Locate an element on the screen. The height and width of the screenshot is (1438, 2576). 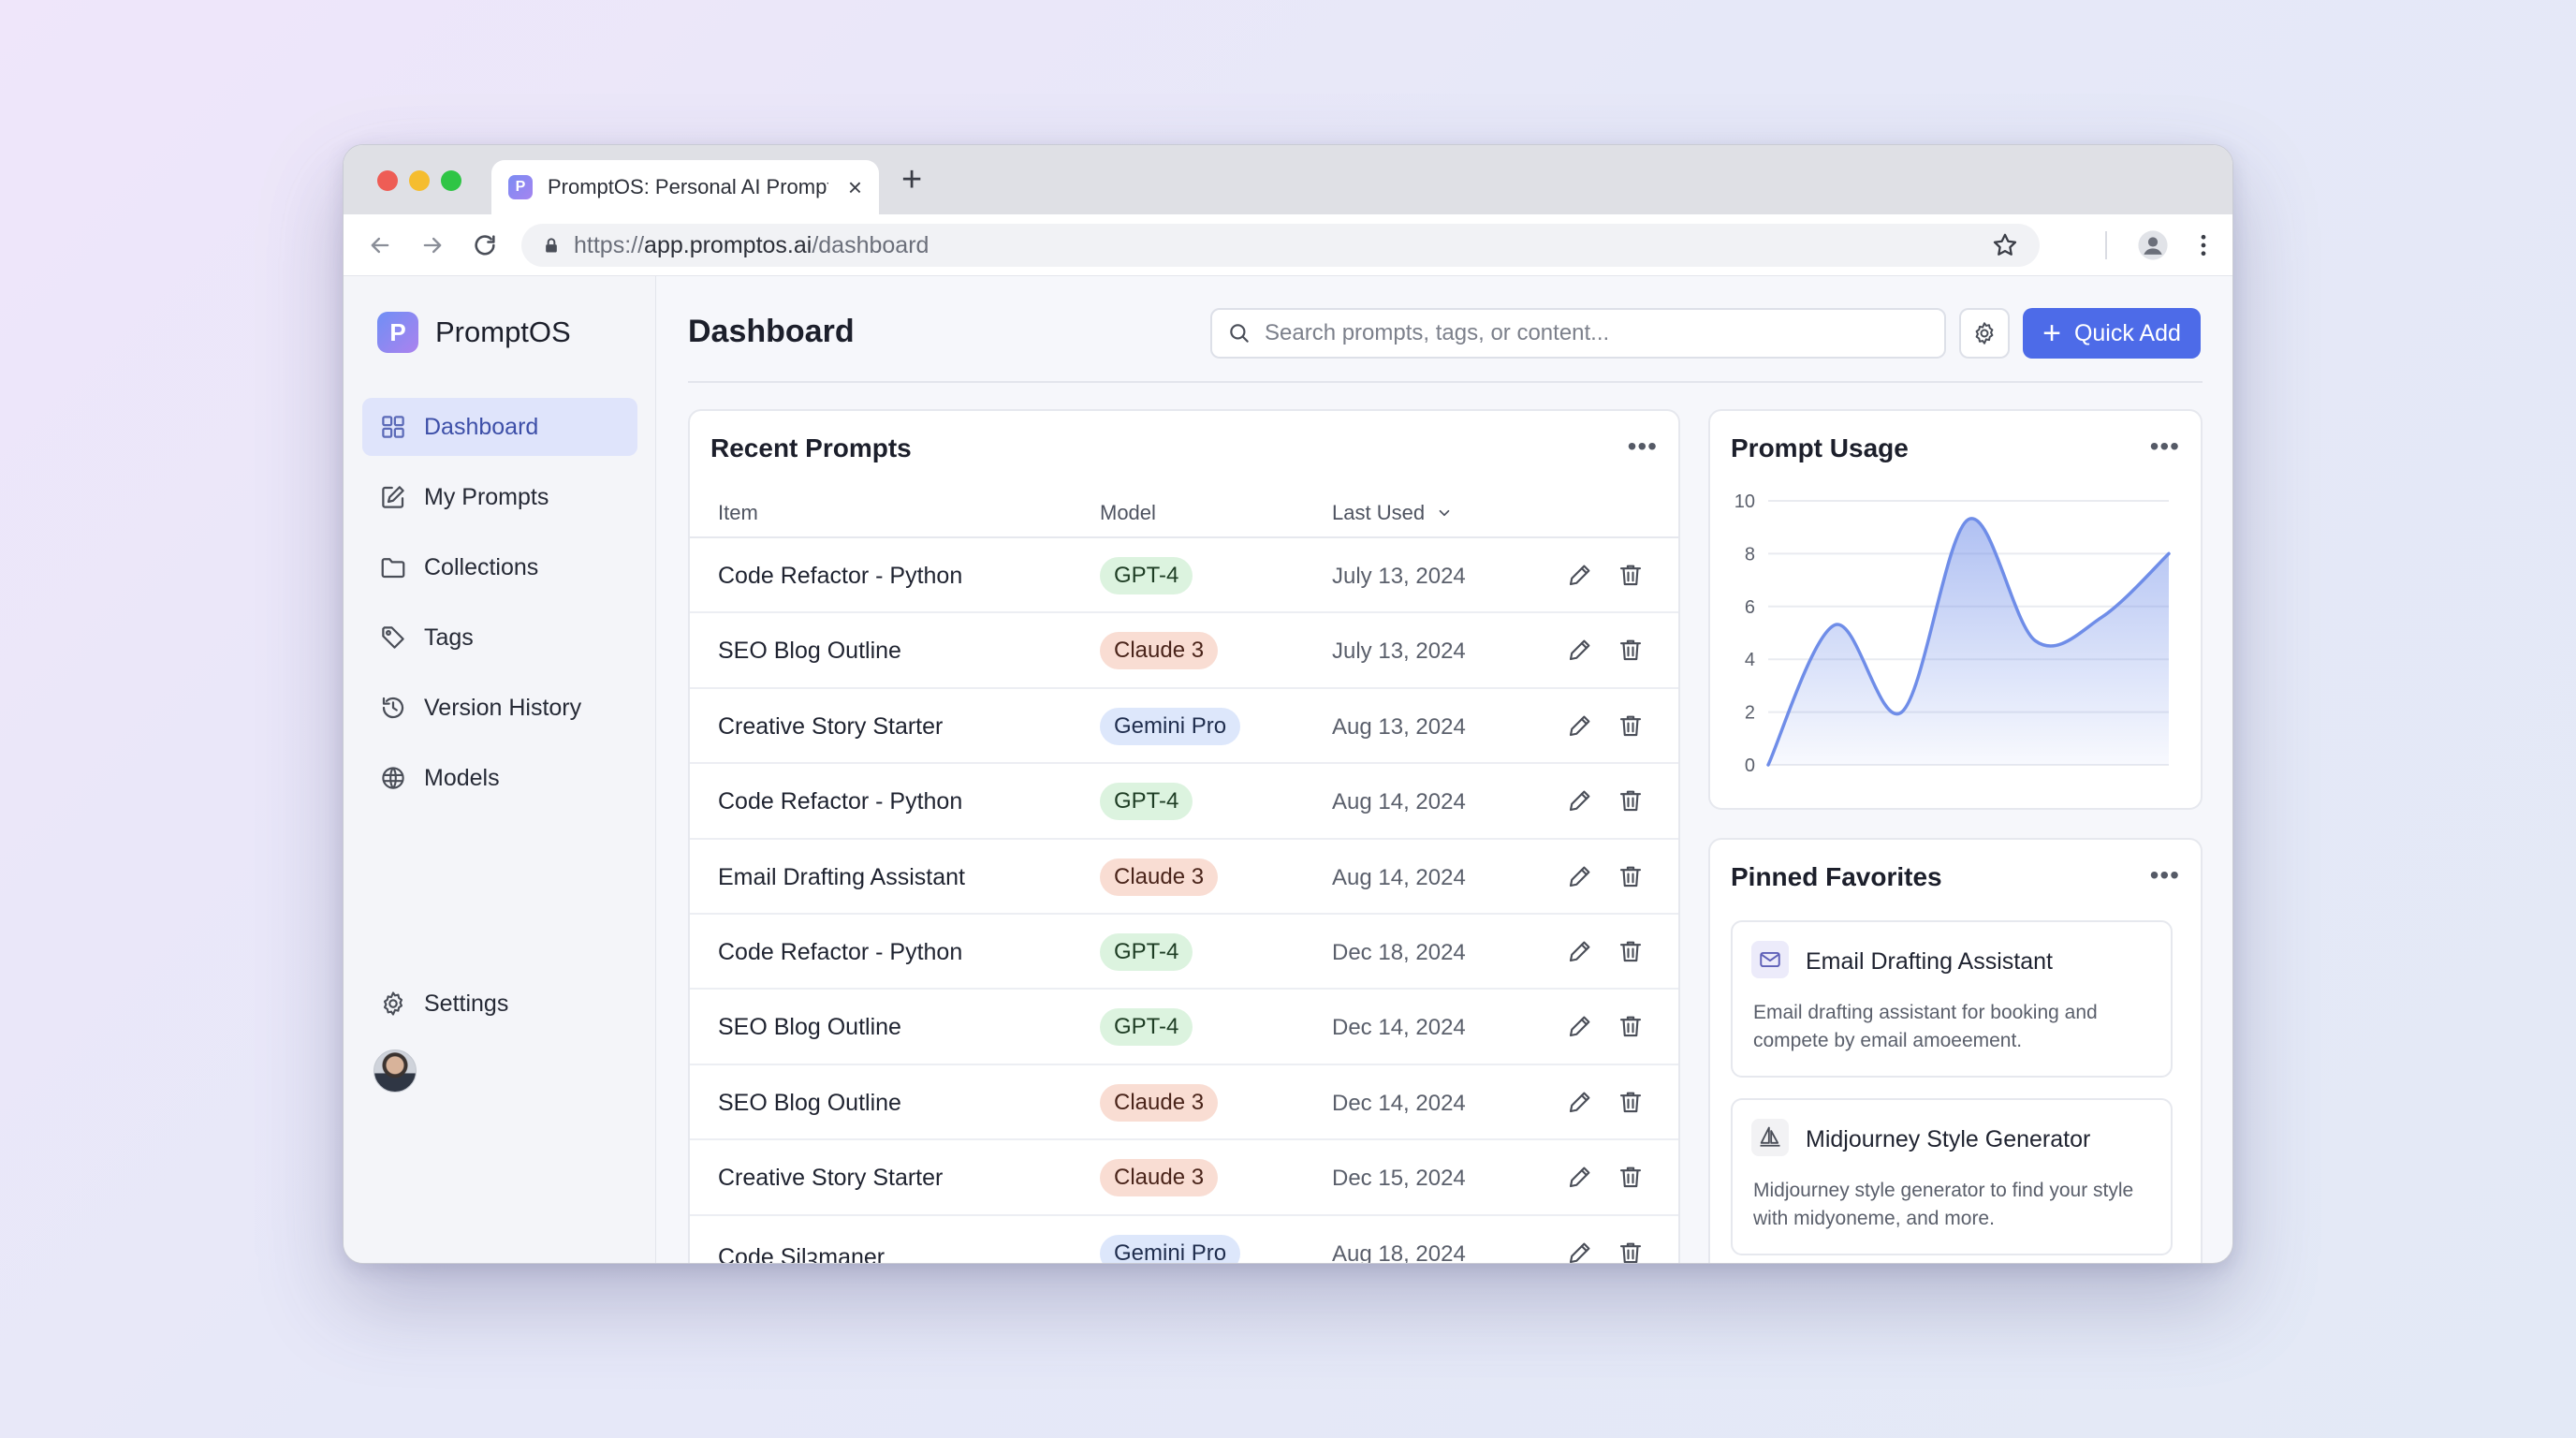
card-title: Pinned Favorites is located at coordinates (1836, 876).